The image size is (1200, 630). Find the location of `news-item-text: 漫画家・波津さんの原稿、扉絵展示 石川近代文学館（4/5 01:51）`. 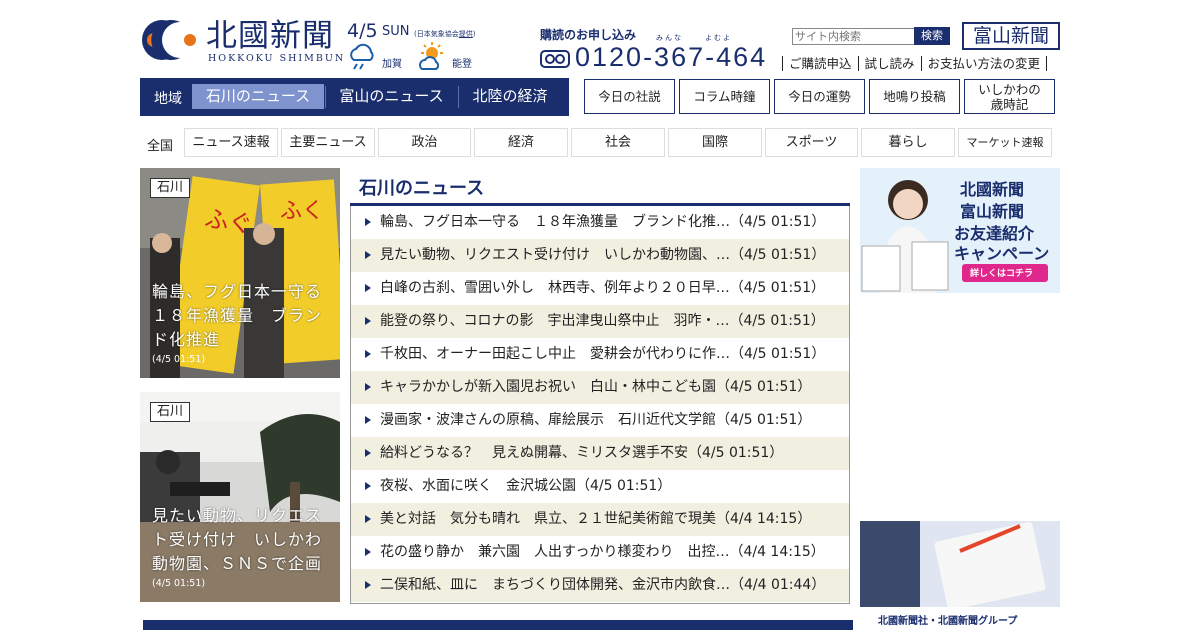

news-item-text: 漫画家・波津さんの原稿、扉絵展示 石川近代文学館（4/5 01:51） is located at coordinates (595, 420).